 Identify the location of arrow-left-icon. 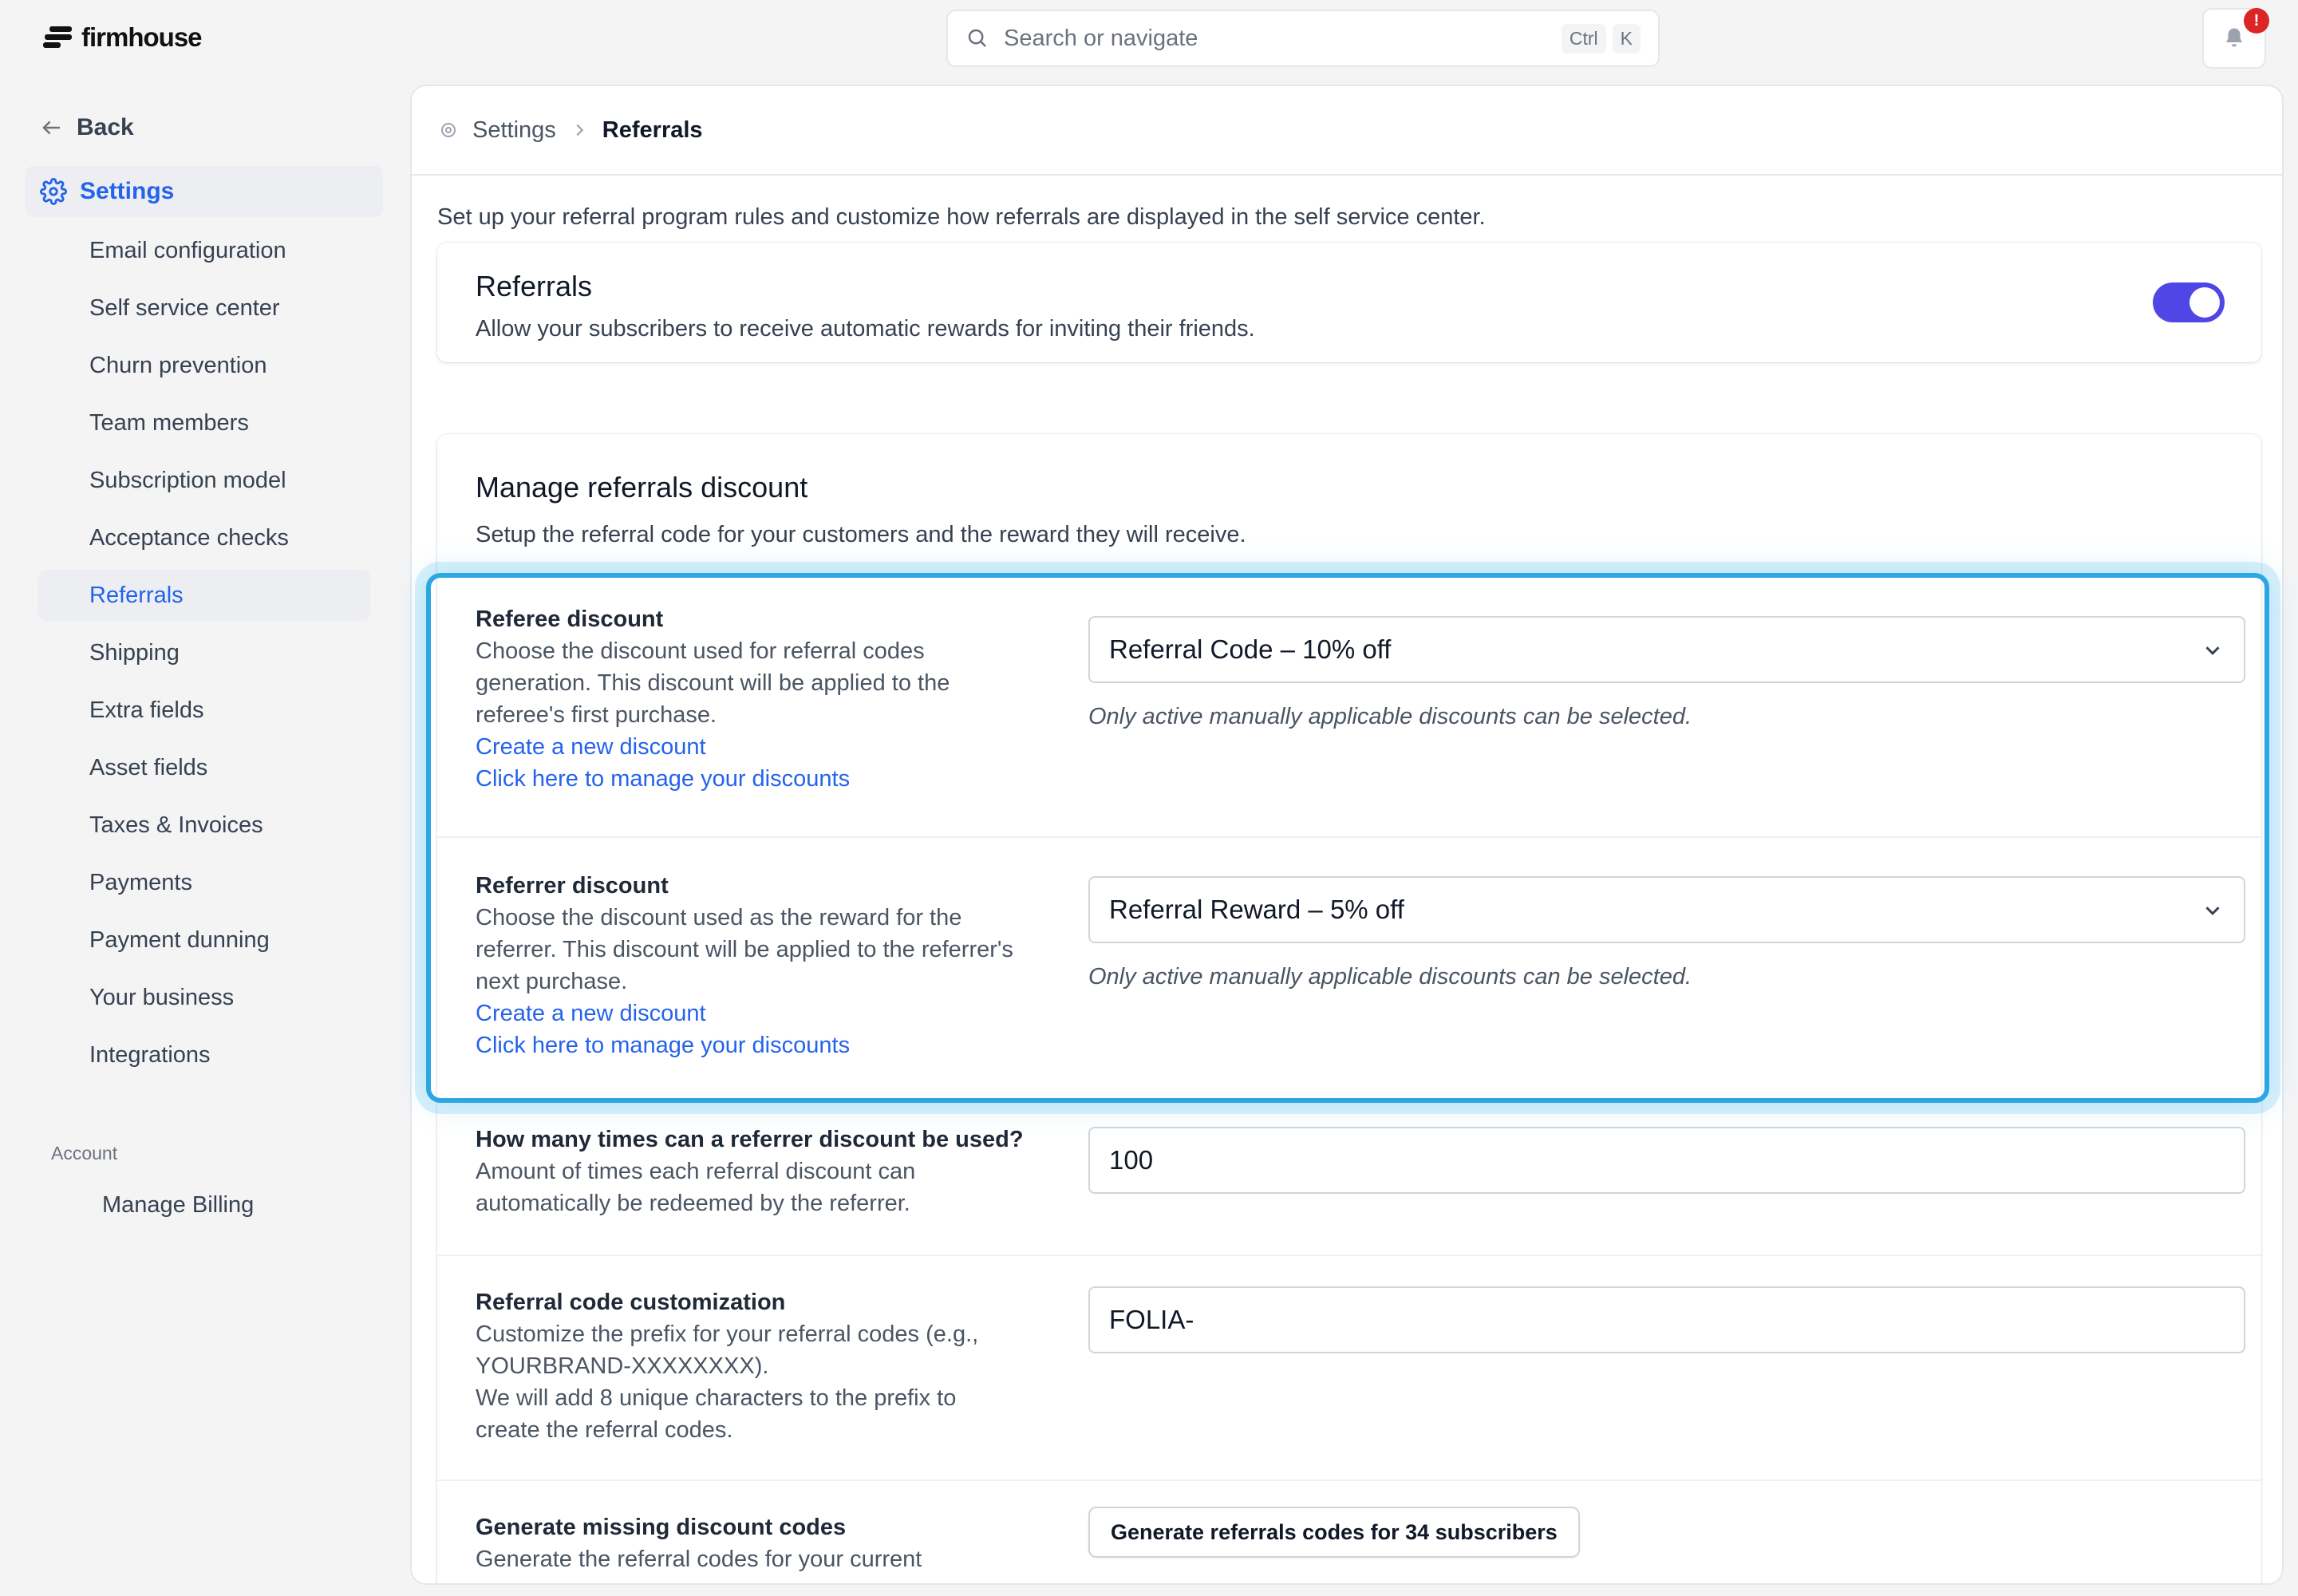
(51, 127).